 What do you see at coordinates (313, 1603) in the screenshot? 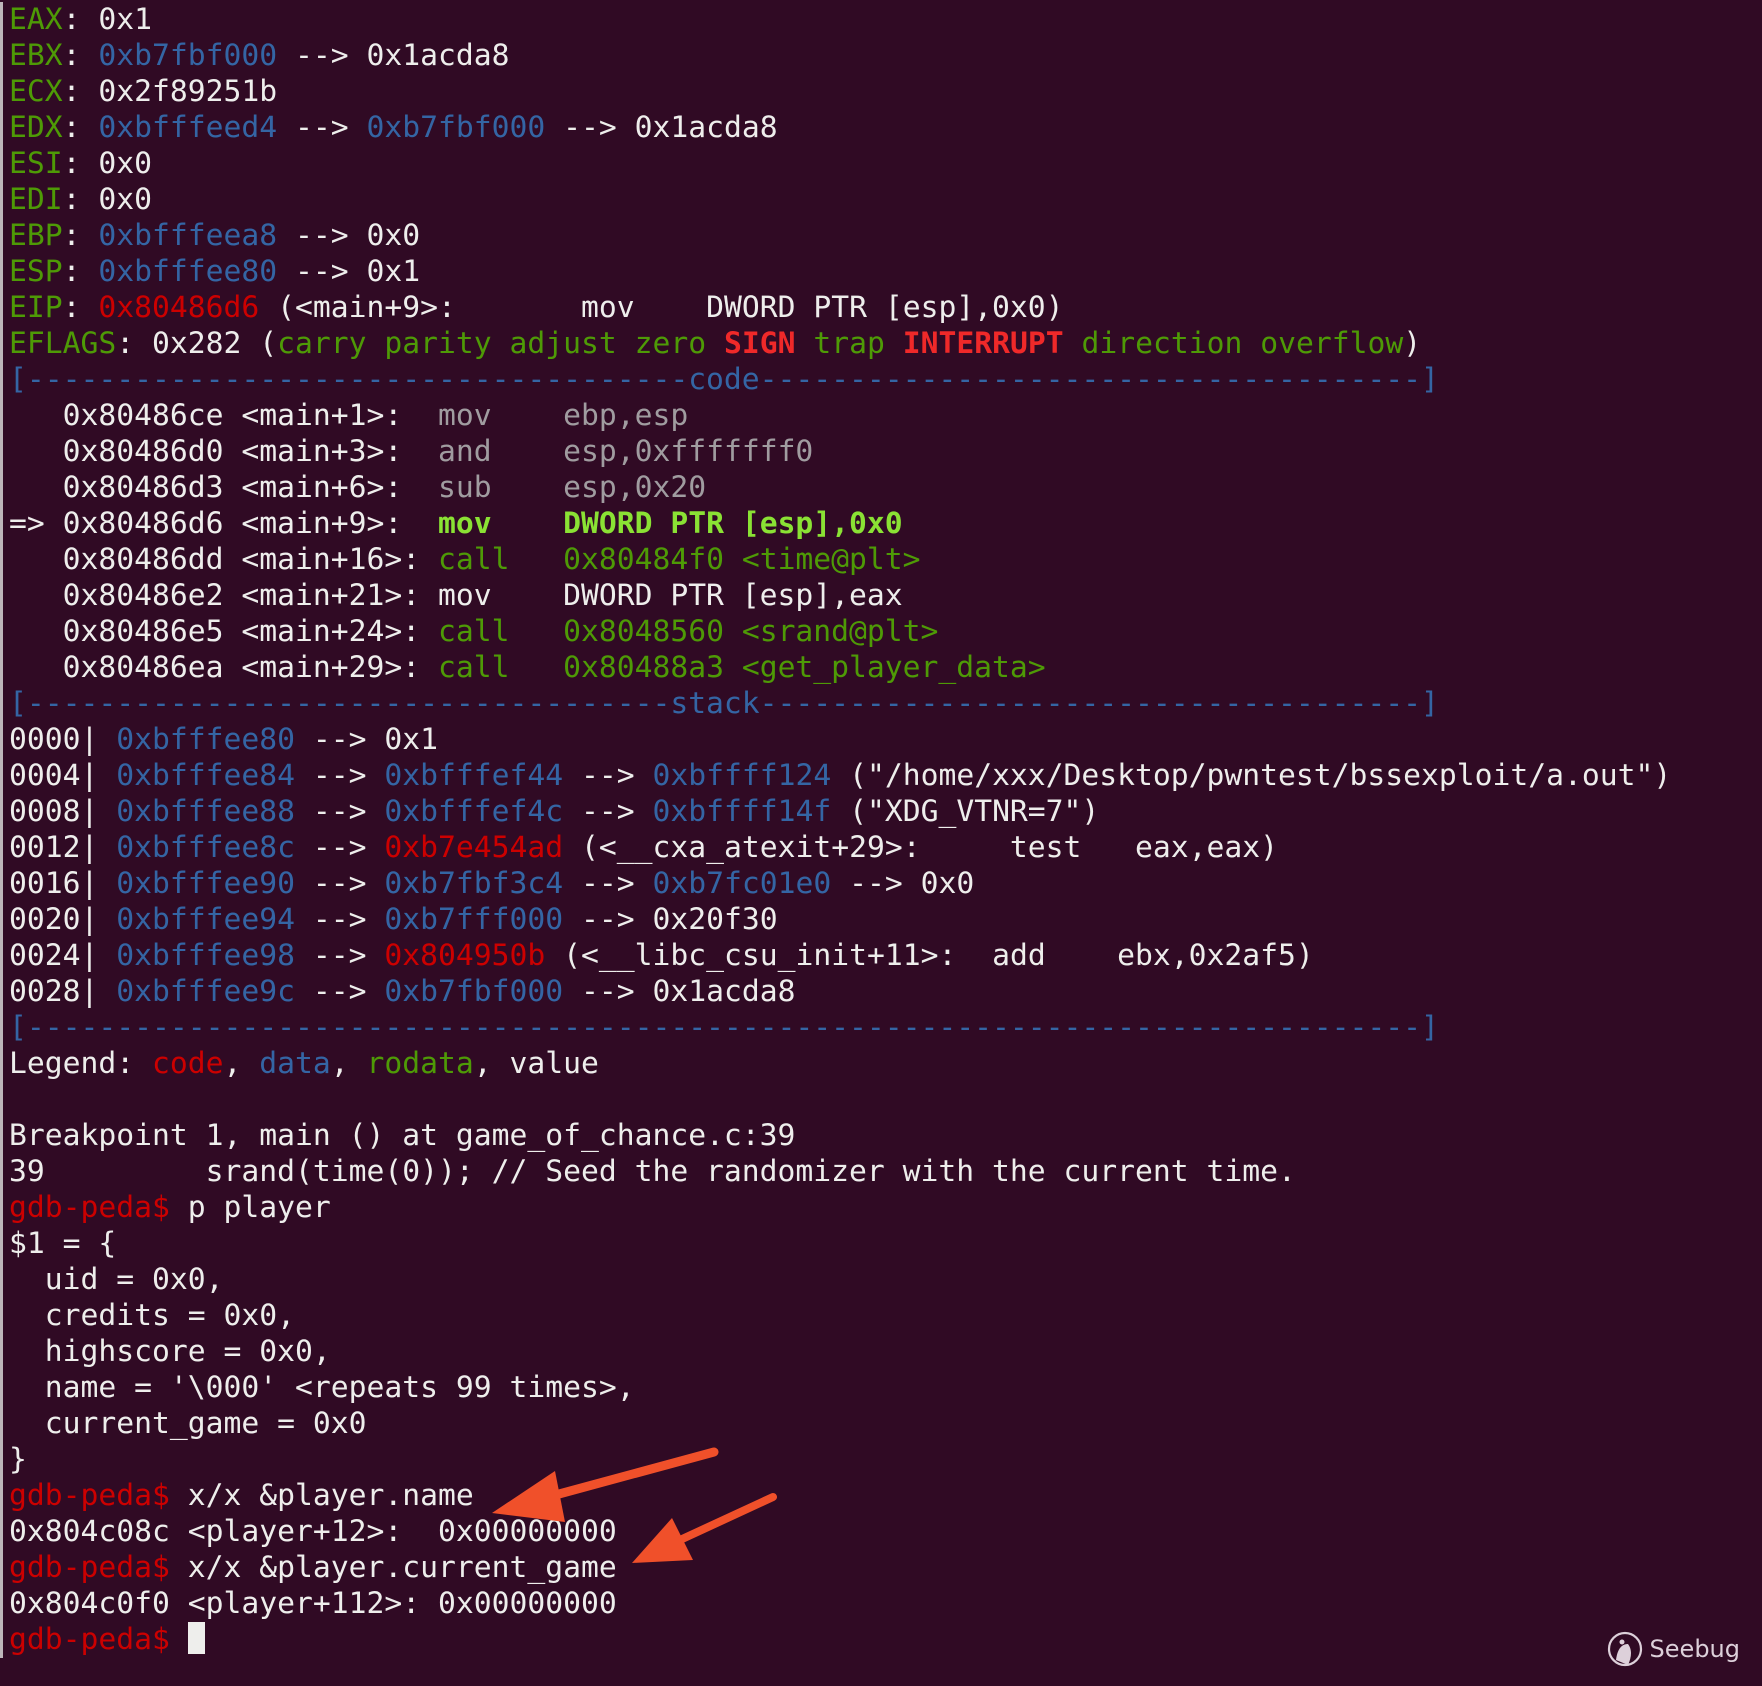
I see `text-segment: 0x804c0f0 <player+112>: 0x00000000` at bounding box center [313, 1603].